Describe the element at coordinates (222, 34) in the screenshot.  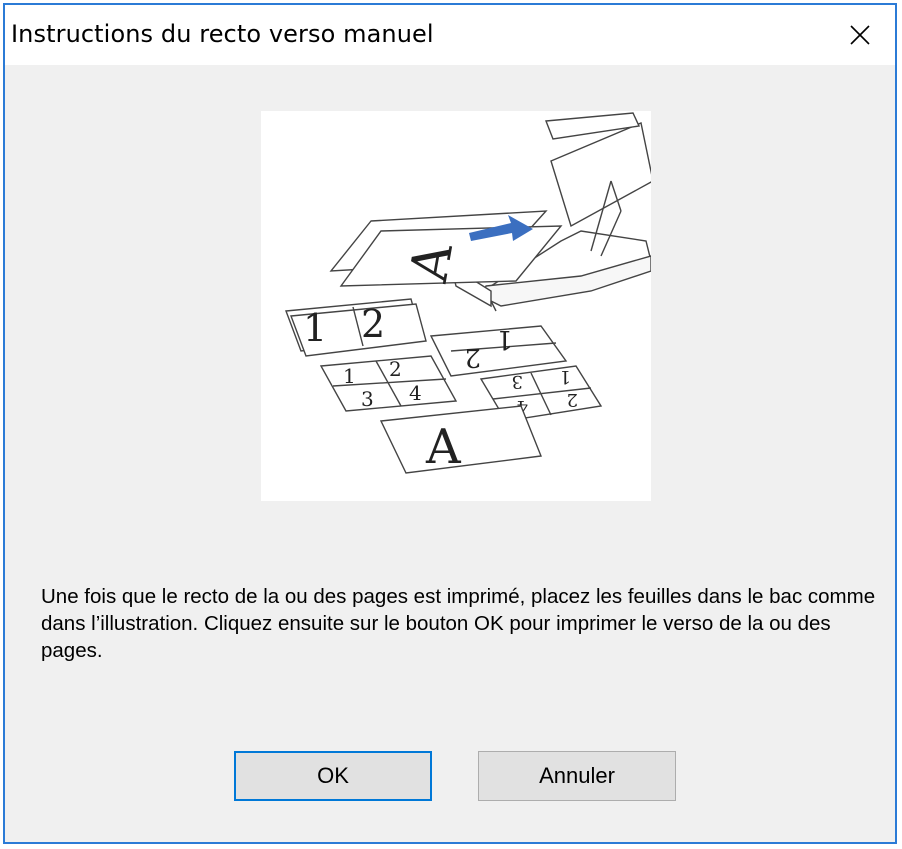
I see `dialog-title: Instructions du recto verso manuel` at that location.